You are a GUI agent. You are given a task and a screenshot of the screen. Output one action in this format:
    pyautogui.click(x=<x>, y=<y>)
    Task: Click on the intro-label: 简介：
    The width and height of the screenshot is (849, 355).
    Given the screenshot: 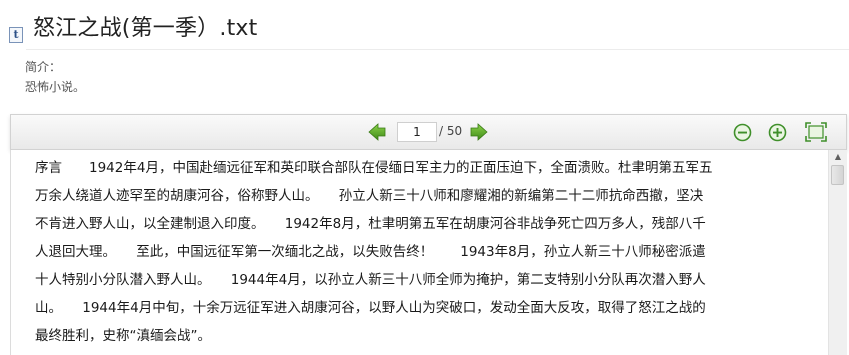 What is the action you would take?
    pyautogui.click(x=43, y=67)
    